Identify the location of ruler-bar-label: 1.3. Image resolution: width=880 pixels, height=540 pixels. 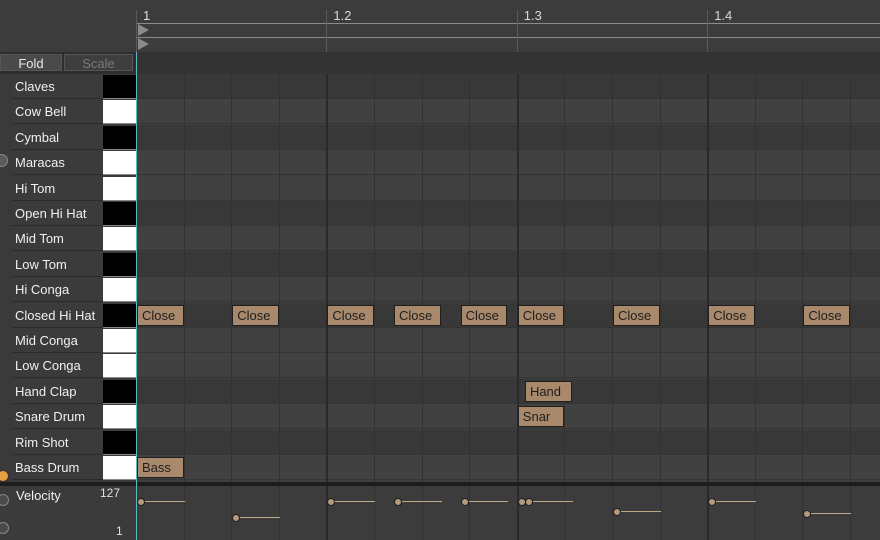
(532, 15).